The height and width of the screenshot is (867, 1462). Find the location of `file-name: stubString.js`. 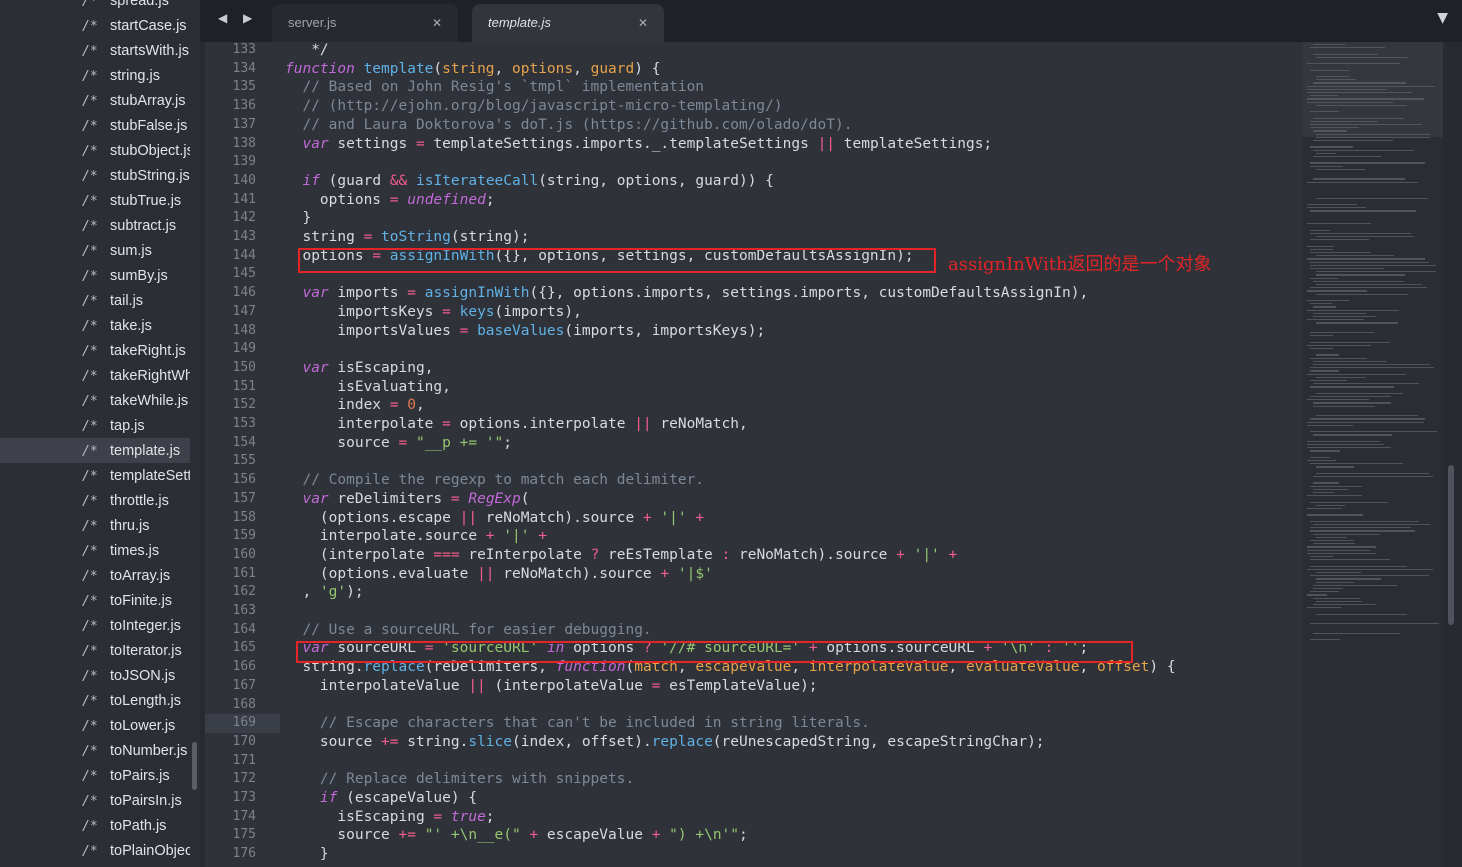

file-name: stubString.js is located at coordinates (150, 176).